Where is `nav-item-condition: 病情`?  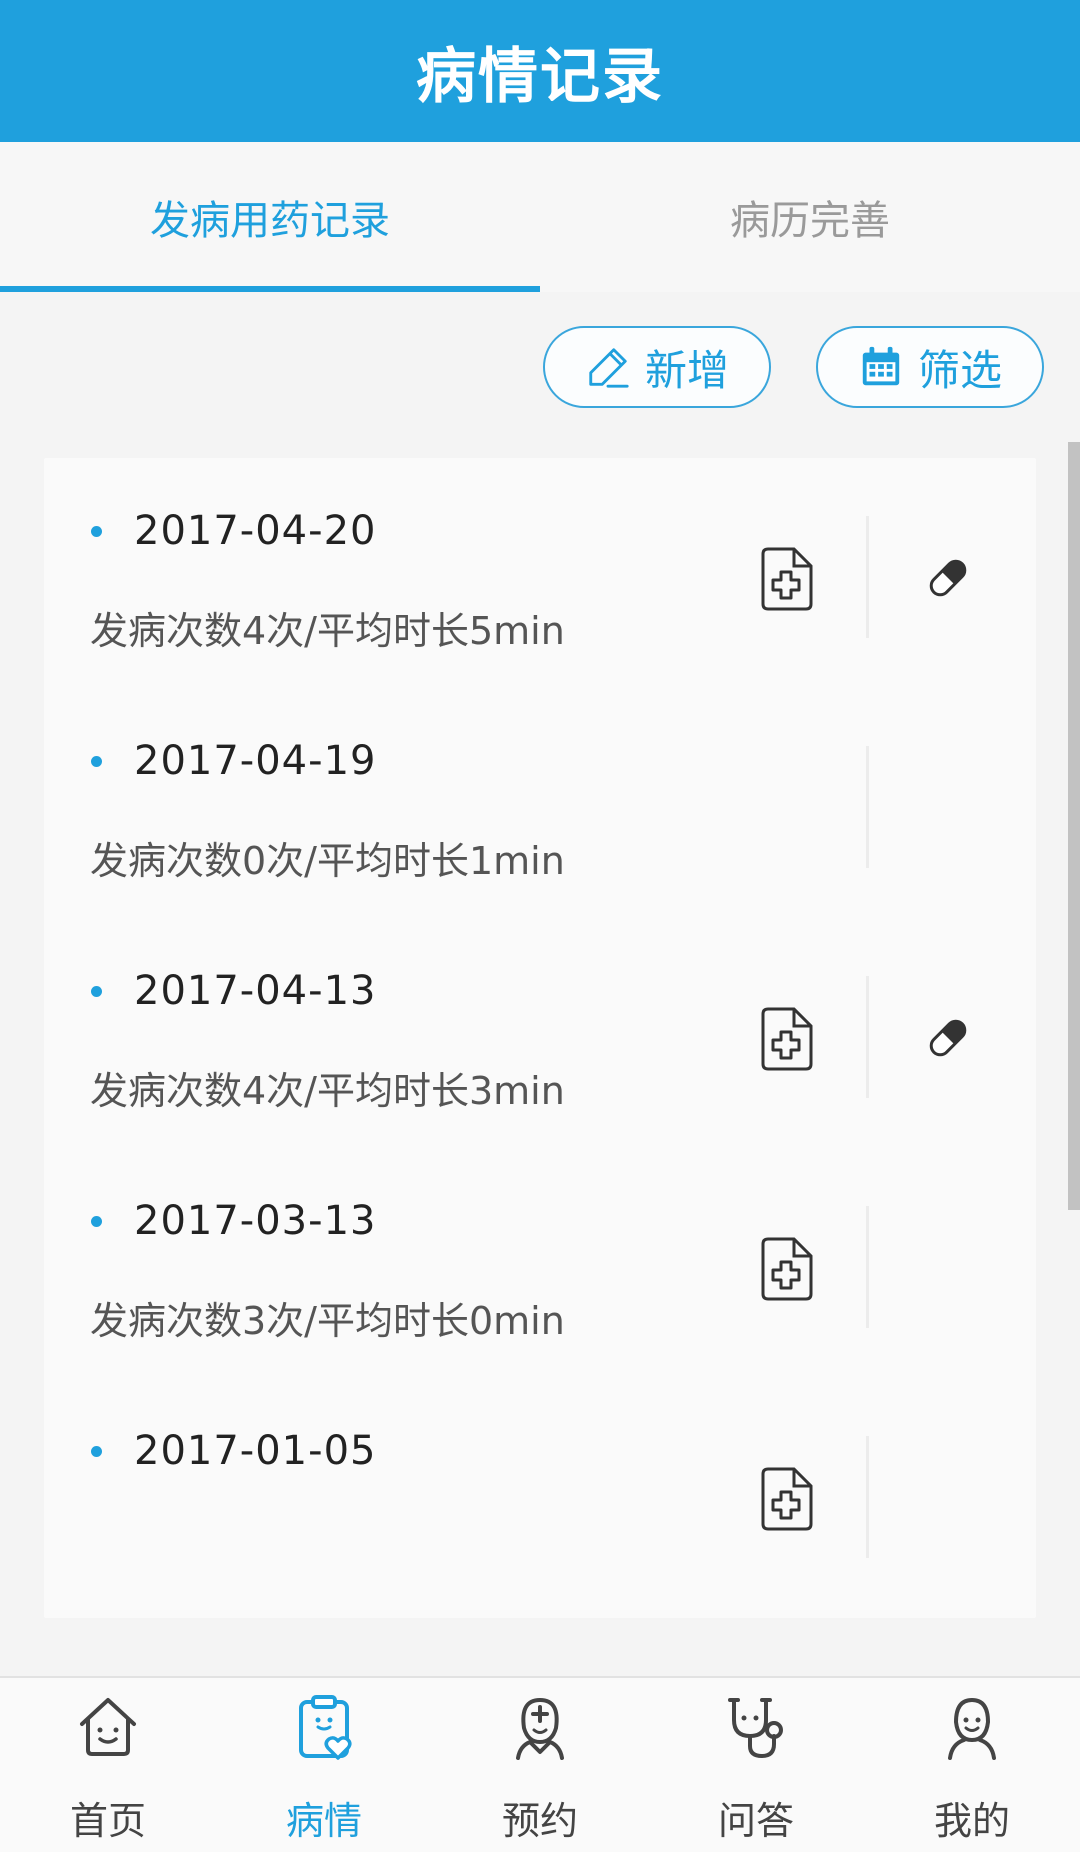 nav-item-condition: 病情 is located at coordinates (324, 1765).